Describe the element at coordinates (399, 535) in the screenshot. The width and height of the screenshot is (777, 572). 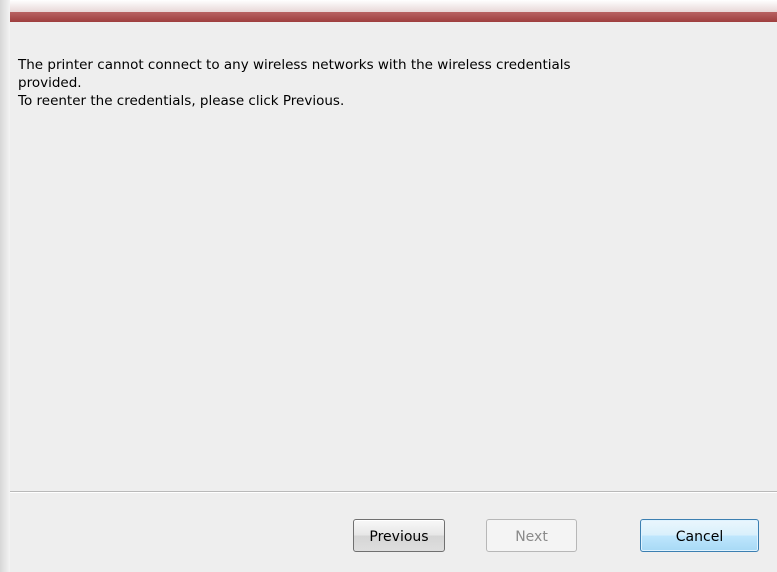
I see `previous-button: Previous` at that location.